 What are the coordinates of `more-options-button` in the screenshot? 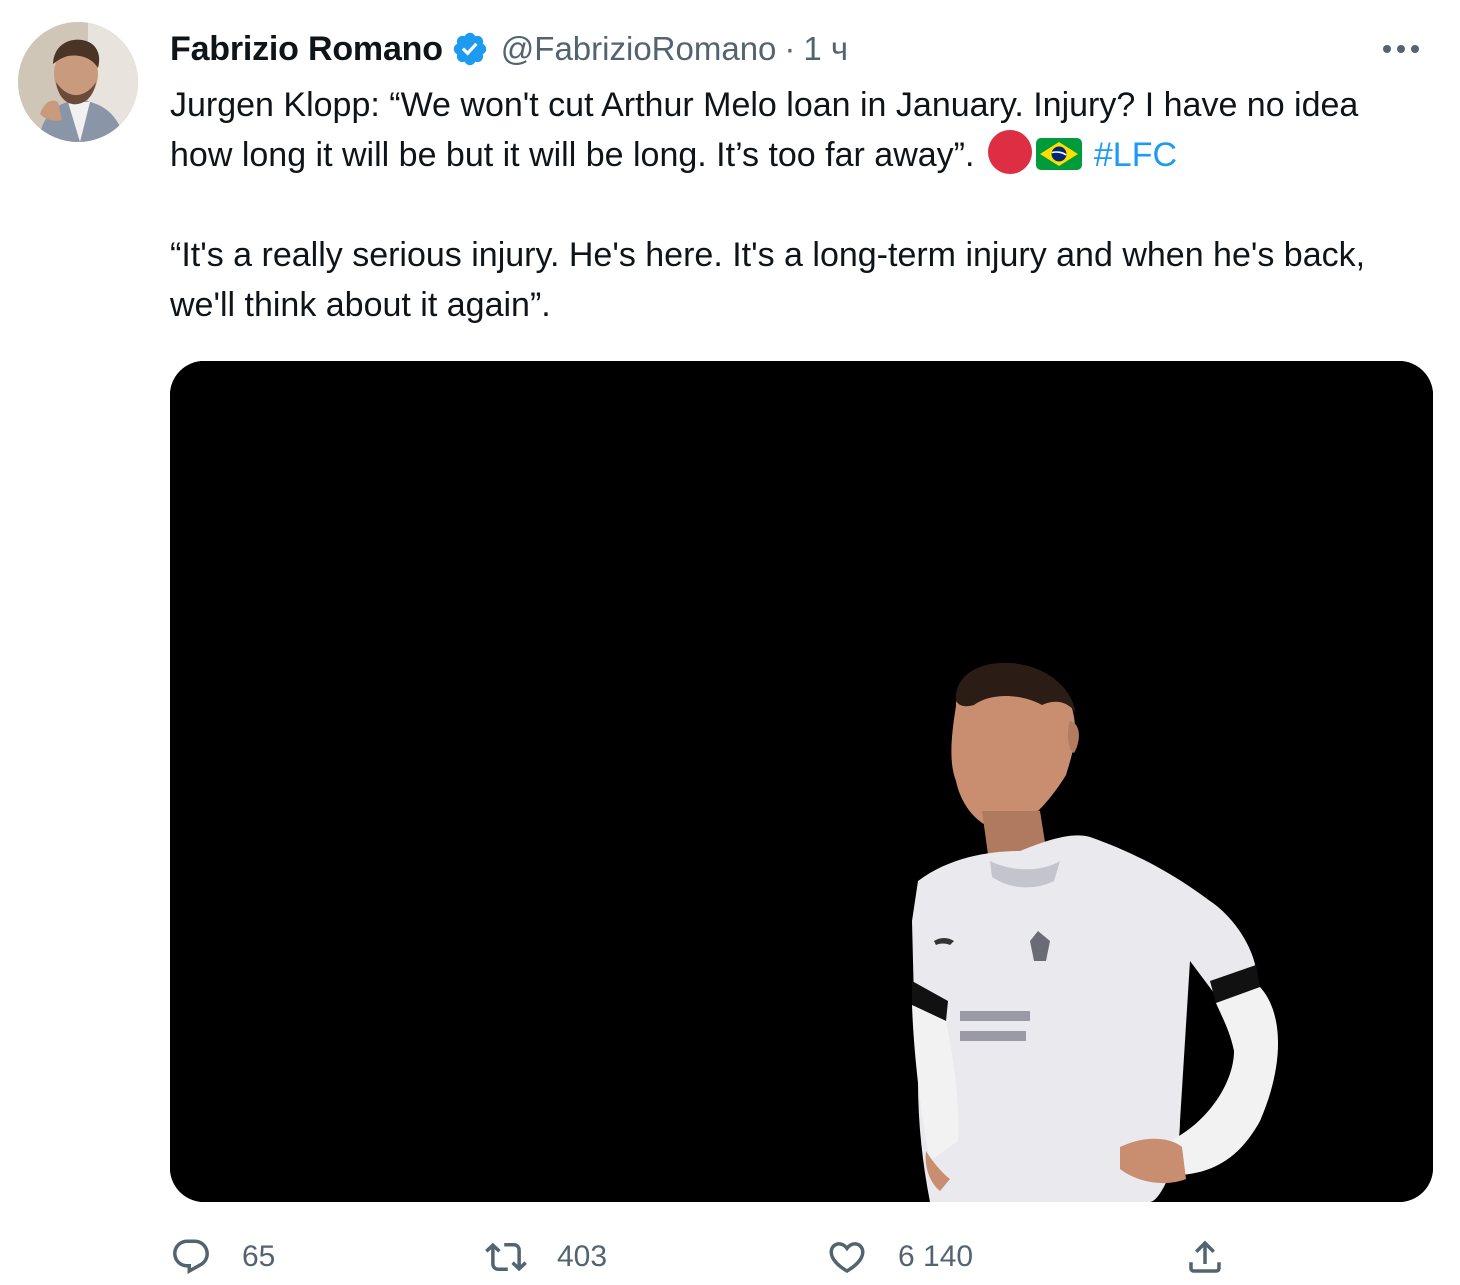 It's located at (1401, 49).